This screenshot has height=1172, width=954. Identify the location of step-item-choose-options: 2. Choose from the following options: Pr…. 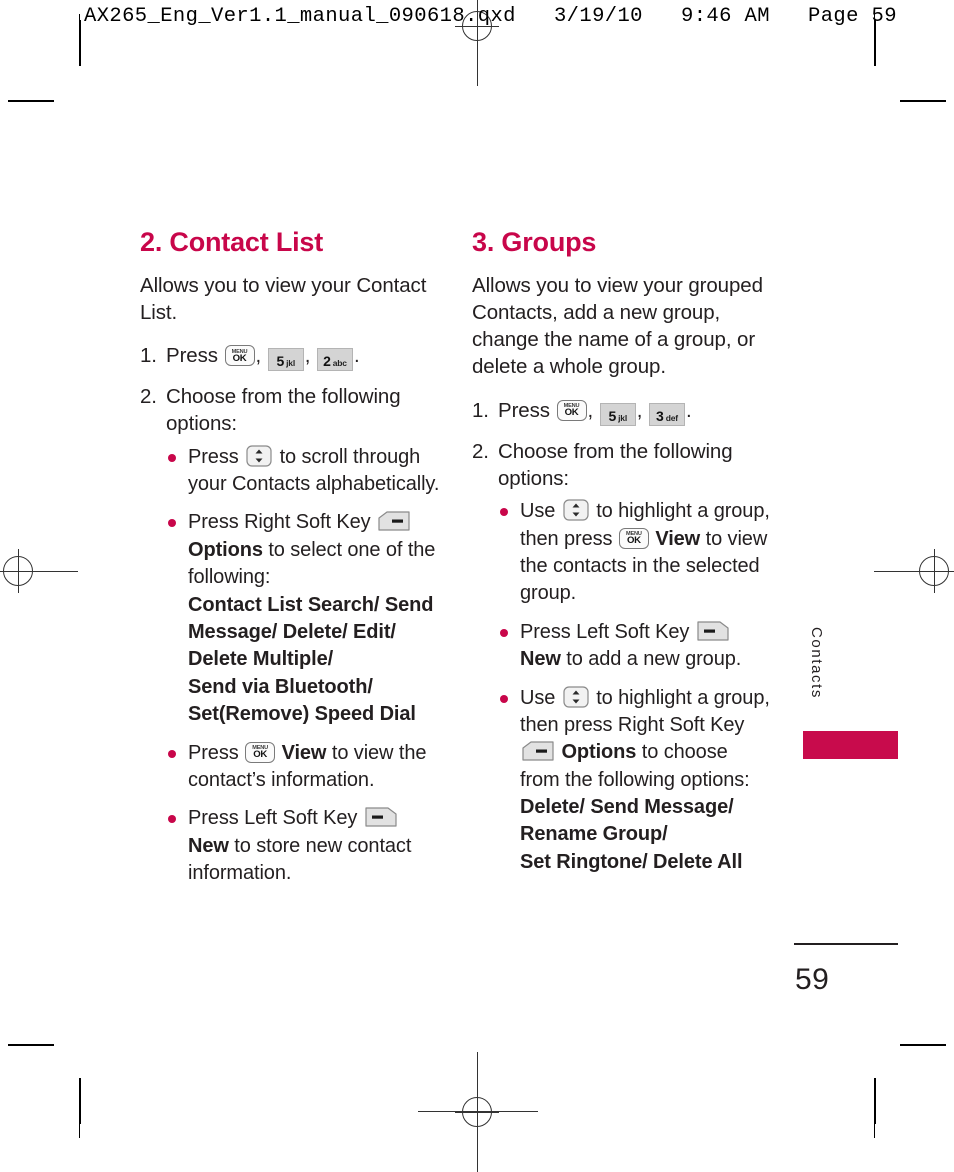
(290, 635).